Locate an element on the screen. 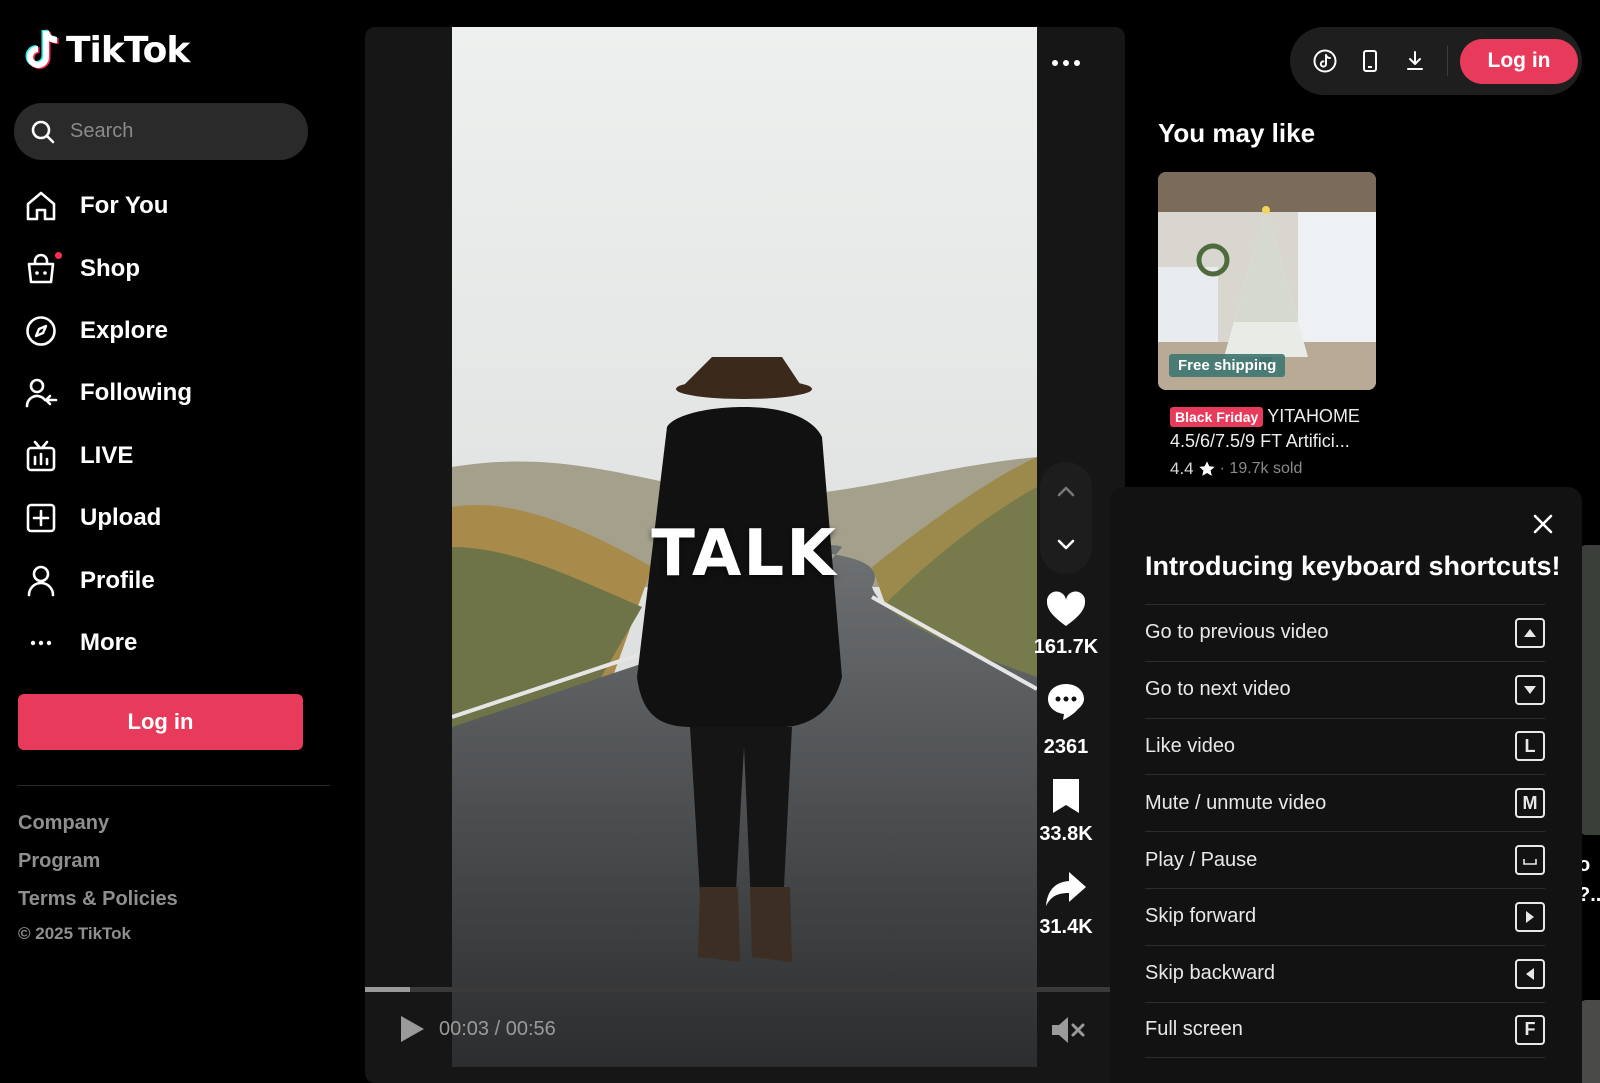  download-icon is located at coordinates (1415, 60).